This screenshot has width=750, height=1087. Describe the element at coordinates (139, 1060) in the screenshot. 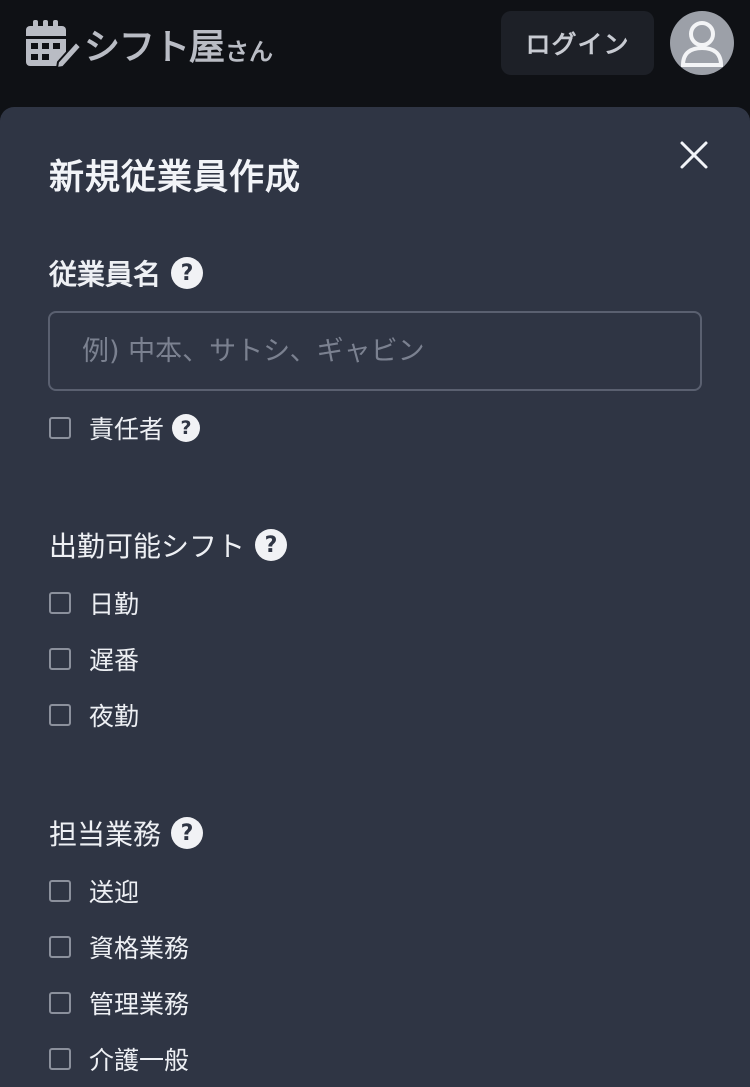

I see `duty-option-label: 介護一般` at that location.